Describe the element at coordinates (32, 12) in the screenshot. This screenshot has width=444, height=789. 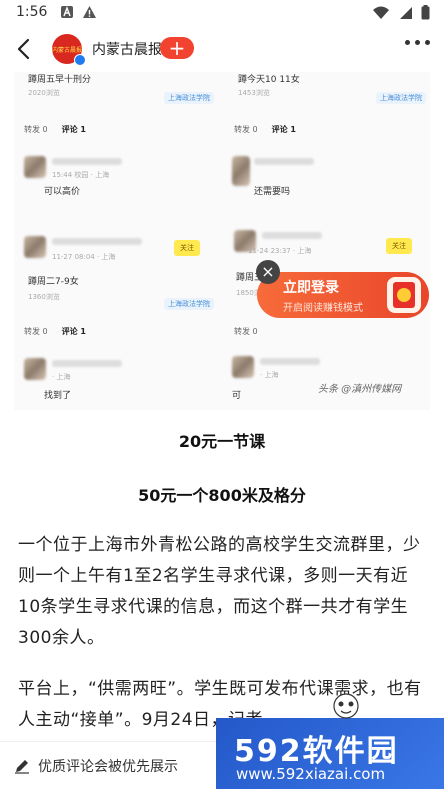
I see `status-time: 1:56` at that location.